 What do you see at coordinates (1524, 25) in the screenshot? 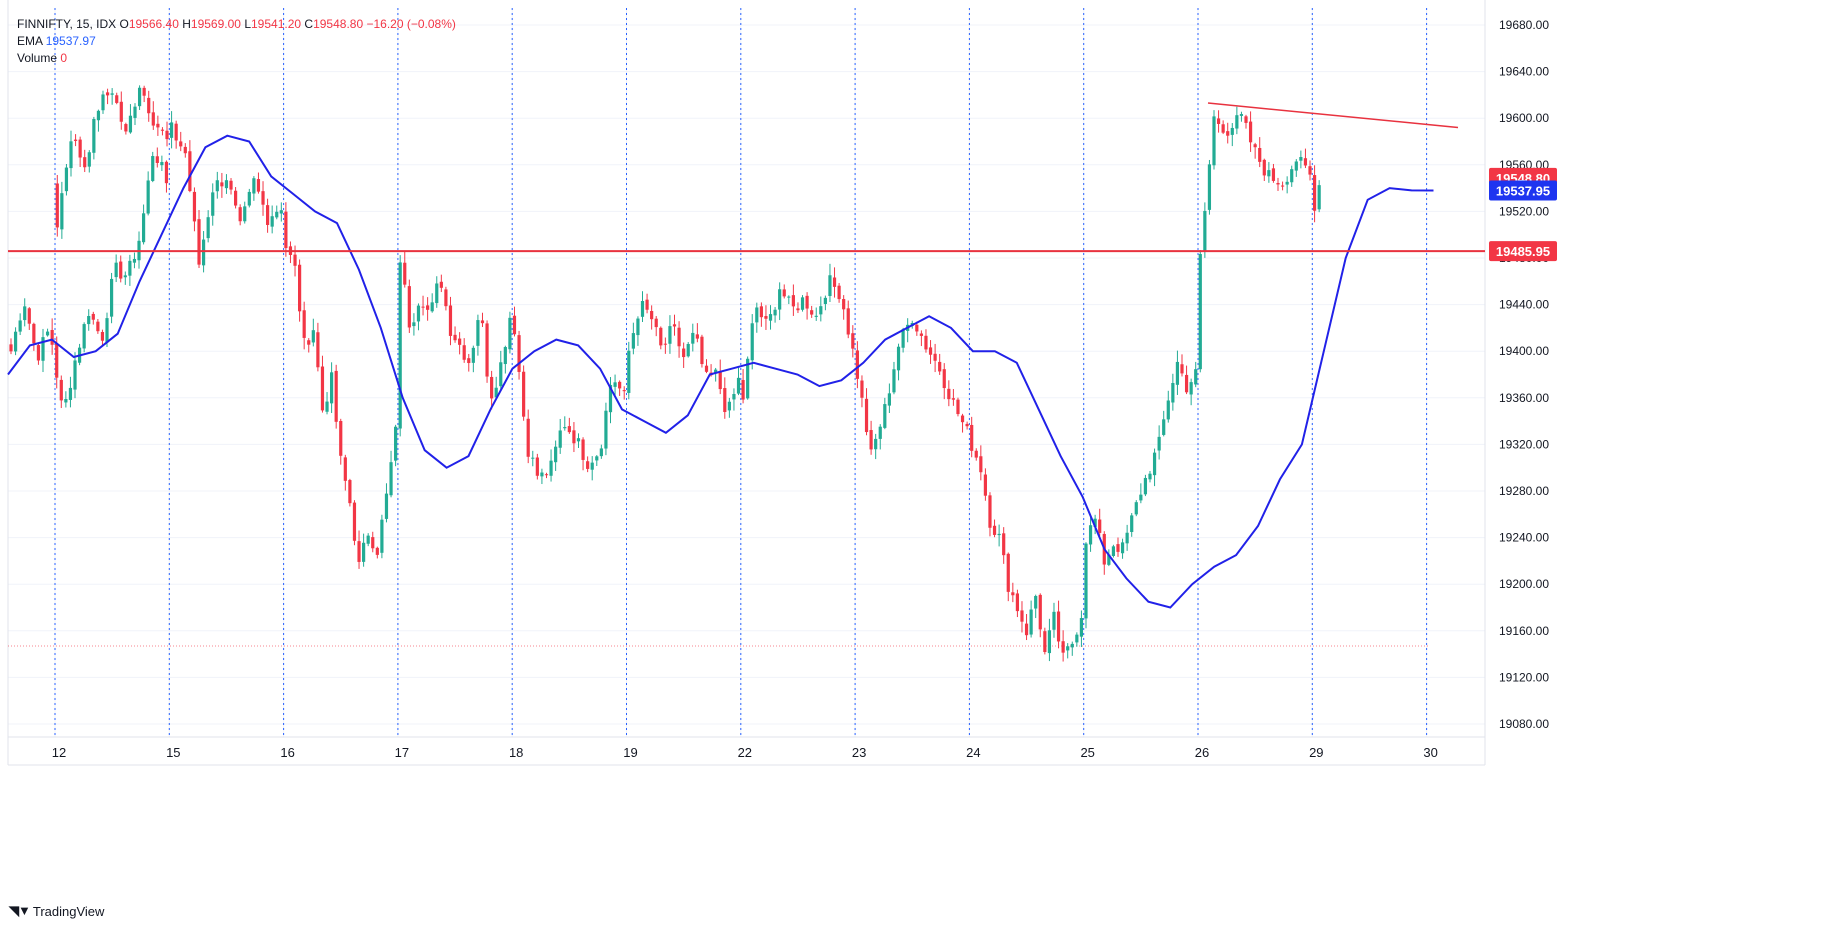
I see `price-tick-label: 19680.00` at bounding box center [1524, 25].